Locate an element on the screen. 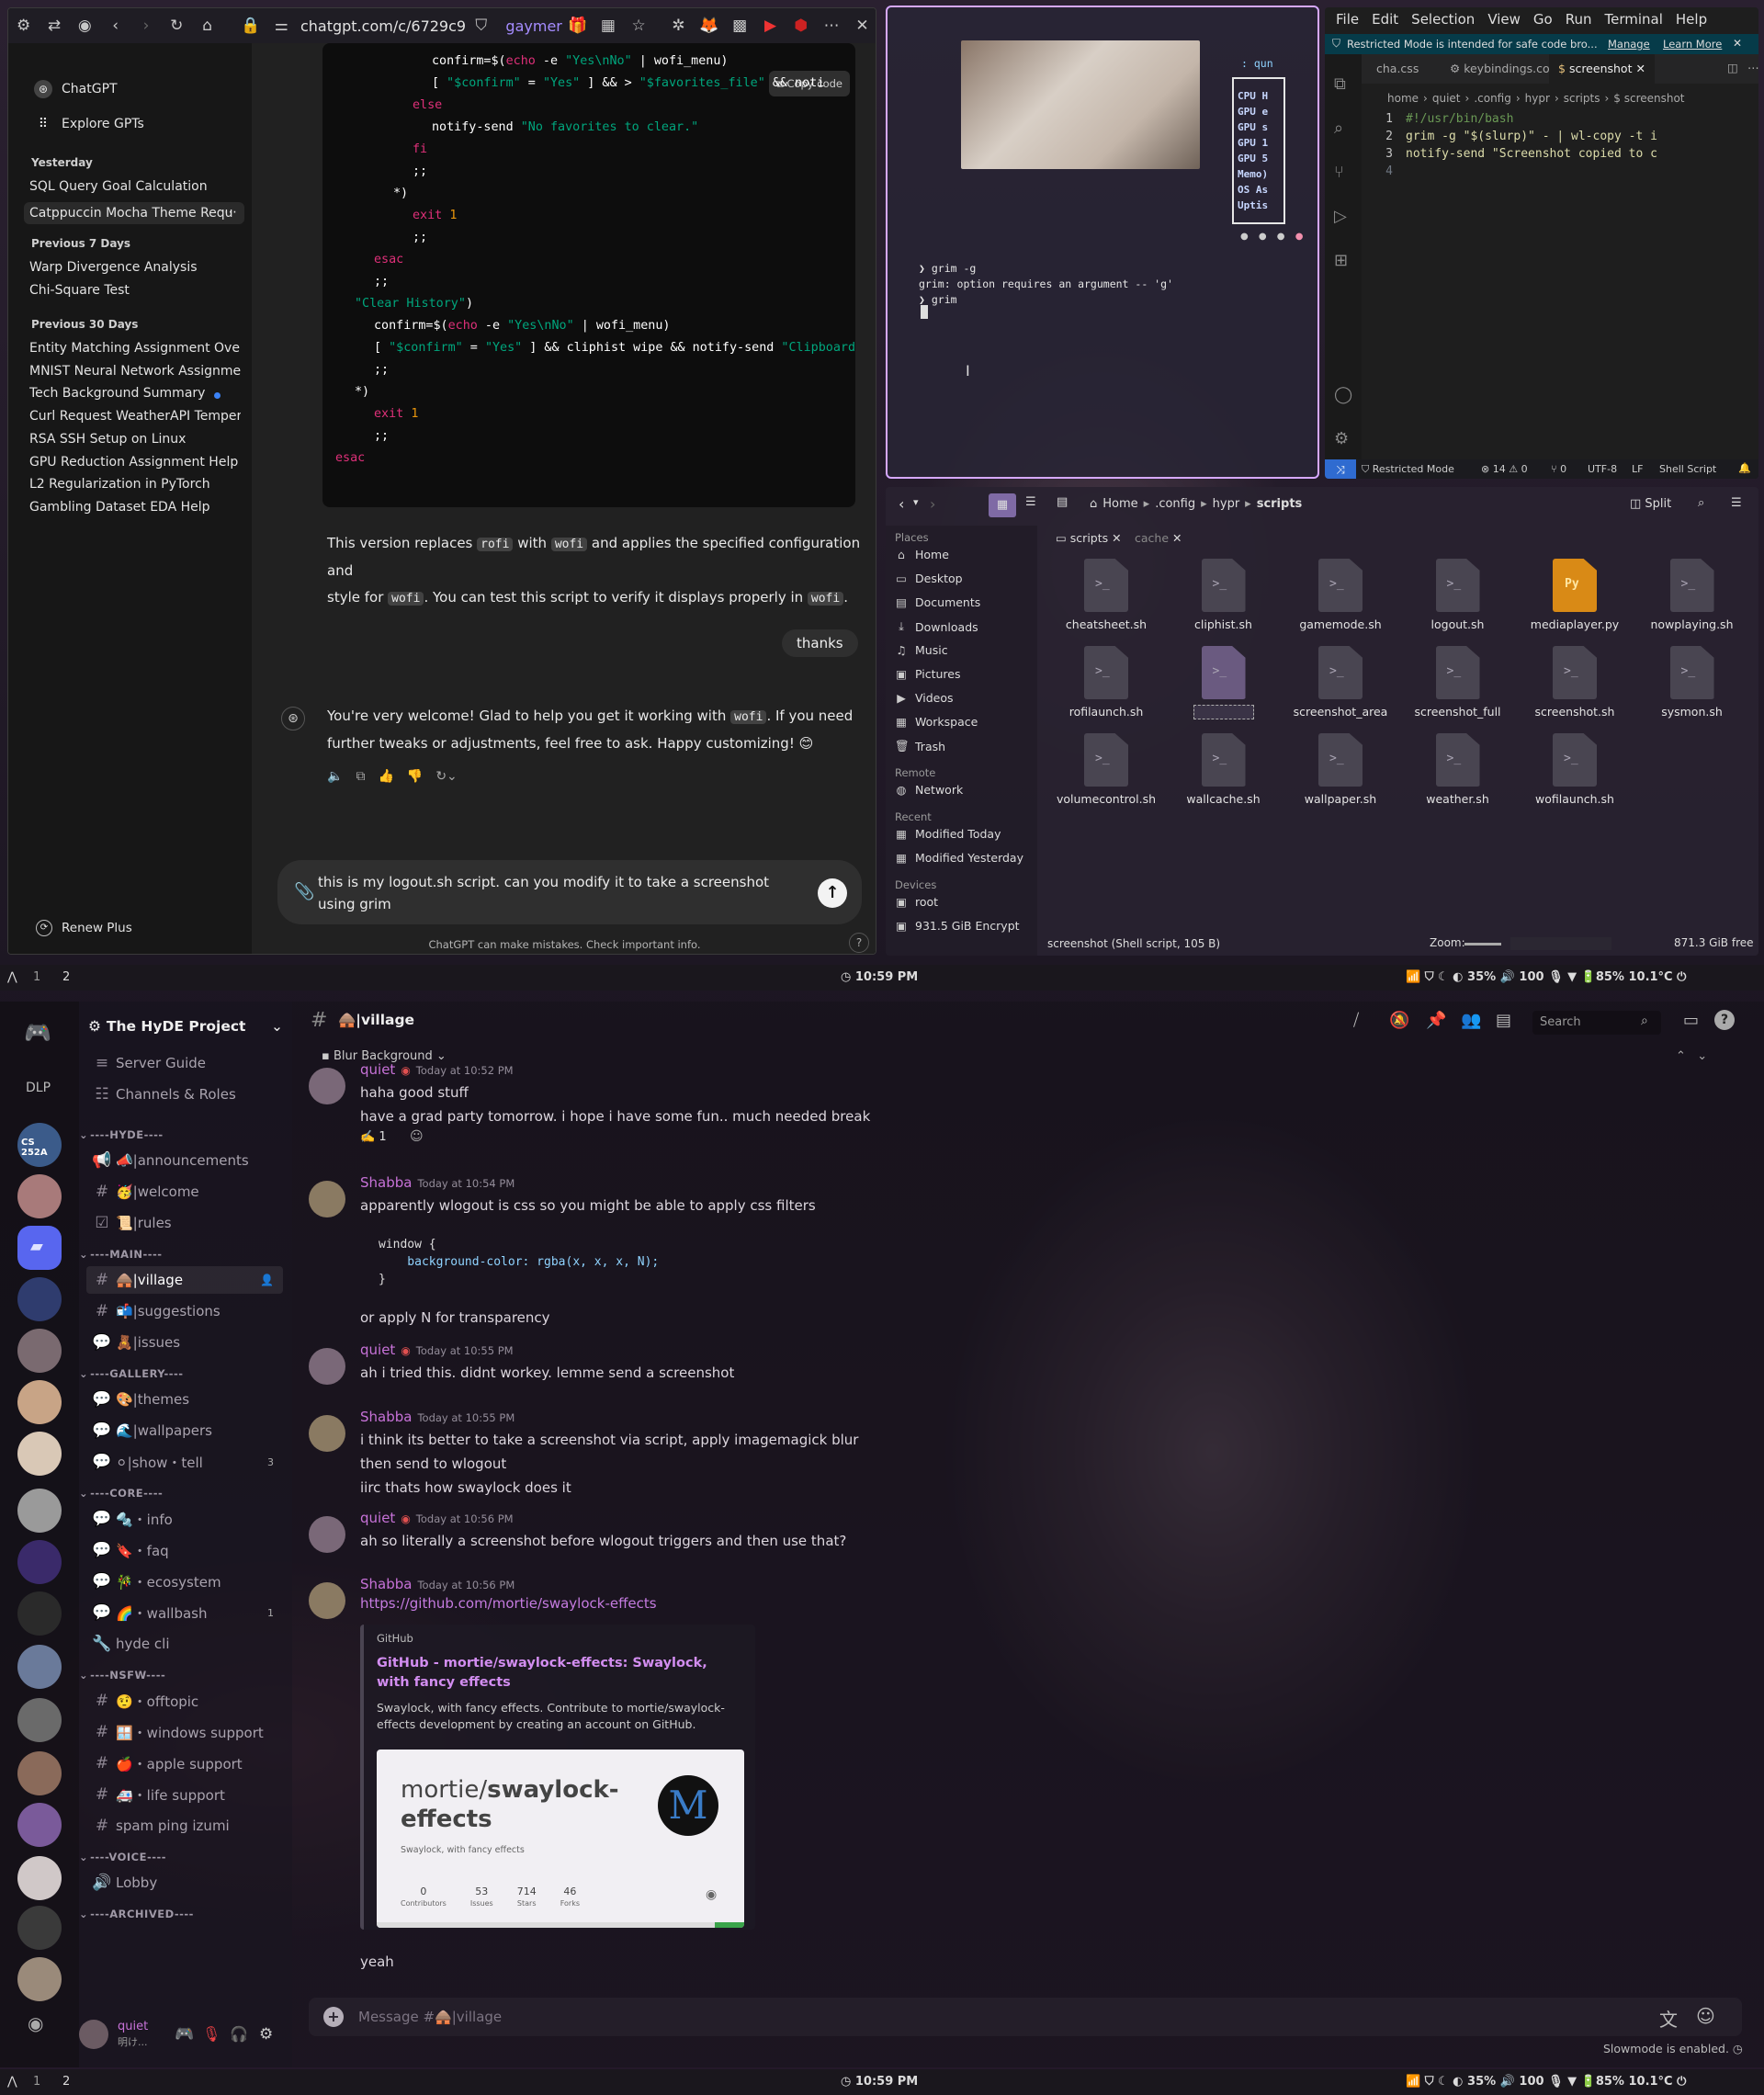  split-button: ◫ Split is located at coordinates (1650, 504).